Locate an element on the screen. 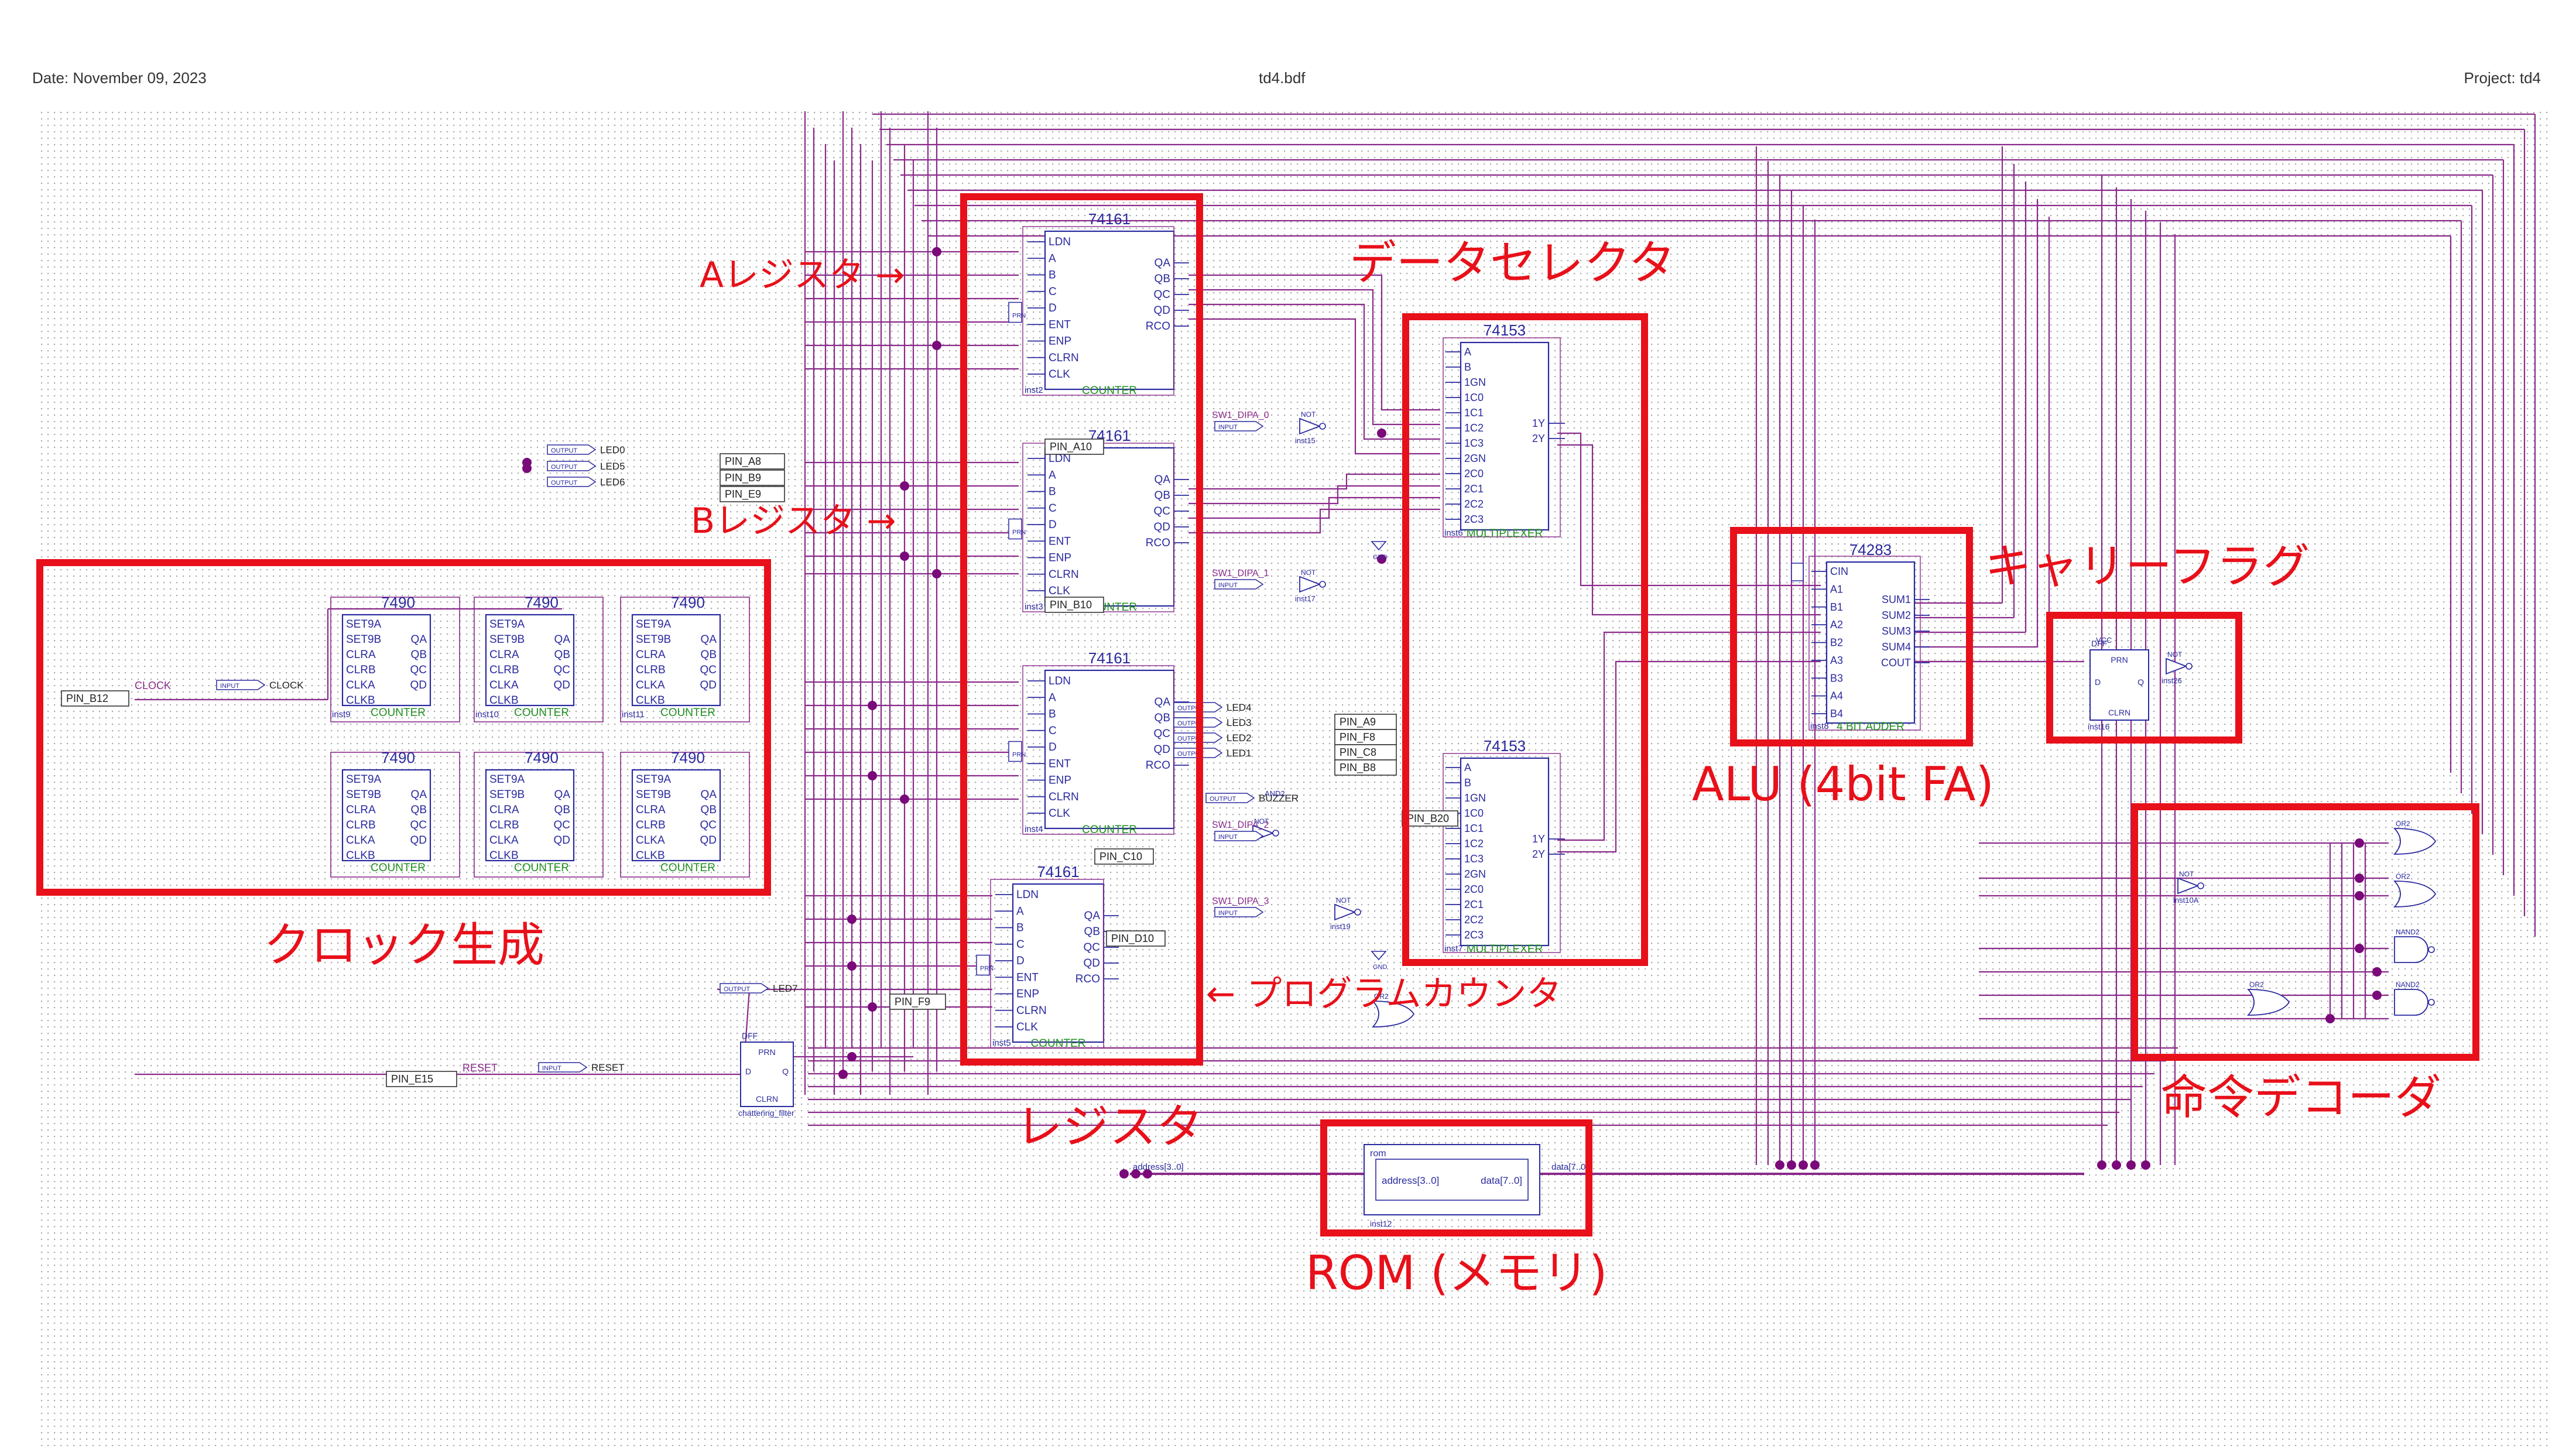 The width and height of the screenshot is (2576, 1449). not-gate-instance: inst19 is located at coordinates (1341, 926).